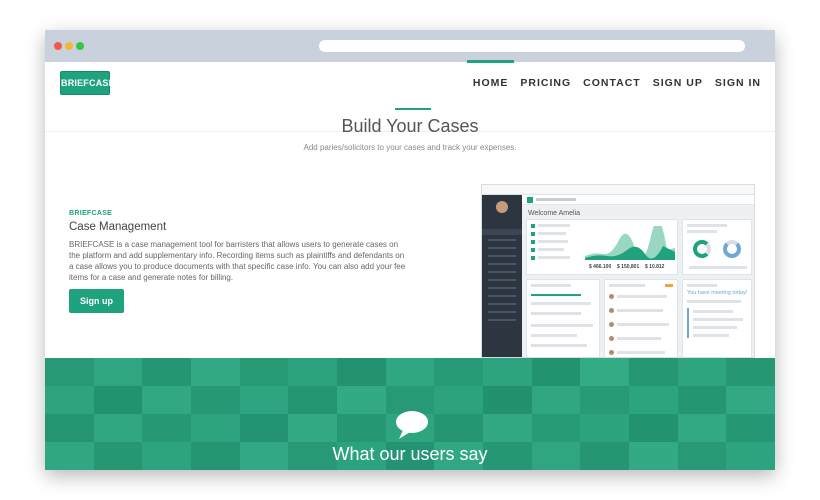 Image resolution: width=820 pixels, height=500 pixels. Describe the element at coordinates (628, 267) in the screenshot. I see `kpi-value: $ 150,801` at that location.